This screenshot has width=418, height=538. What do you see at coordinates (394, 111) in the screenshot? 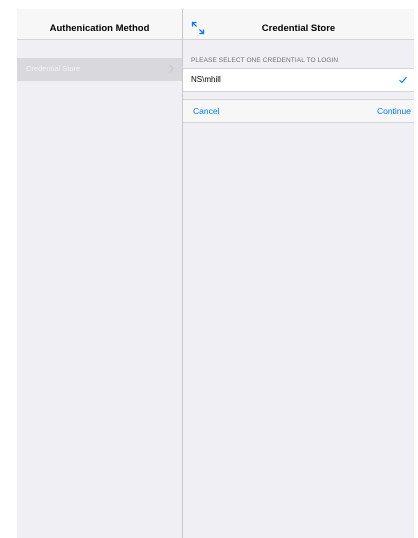
I see `continue-button: Continue` at bounding box center [394, 111].